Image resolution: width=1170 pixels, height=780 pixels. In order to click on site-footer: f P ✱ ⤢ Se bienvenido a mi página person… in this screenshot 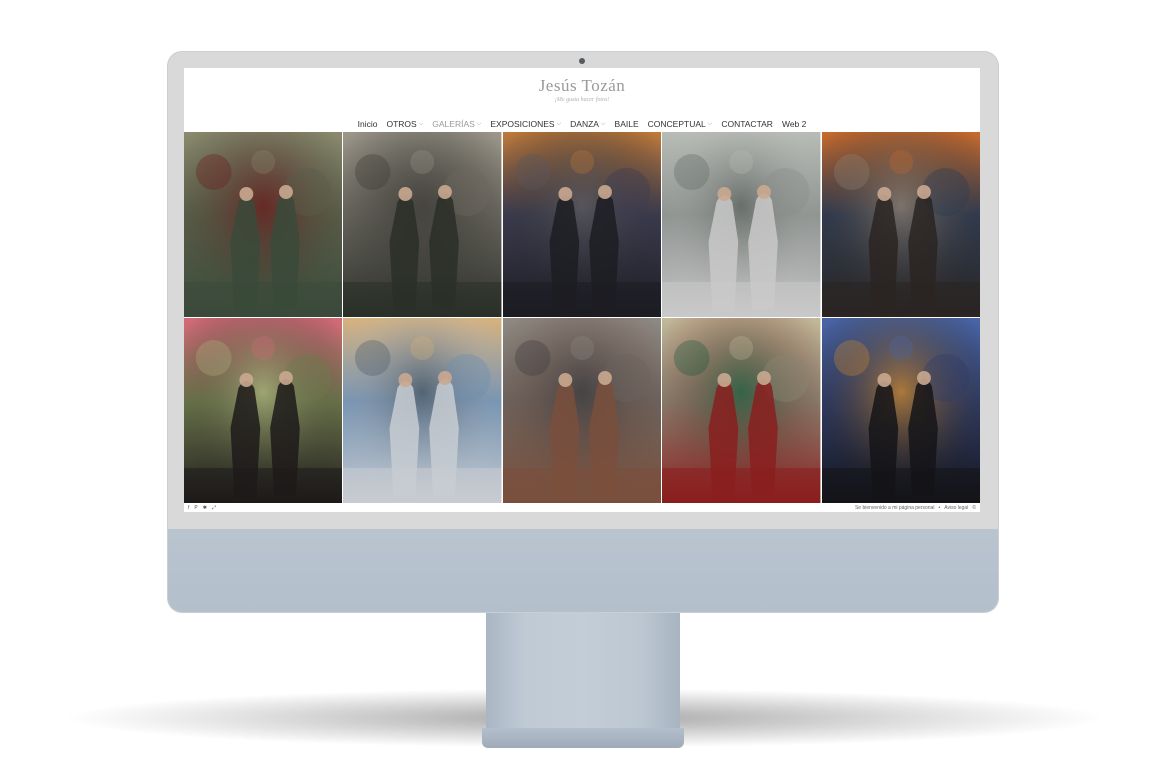, I will do `click(582, 508)`.